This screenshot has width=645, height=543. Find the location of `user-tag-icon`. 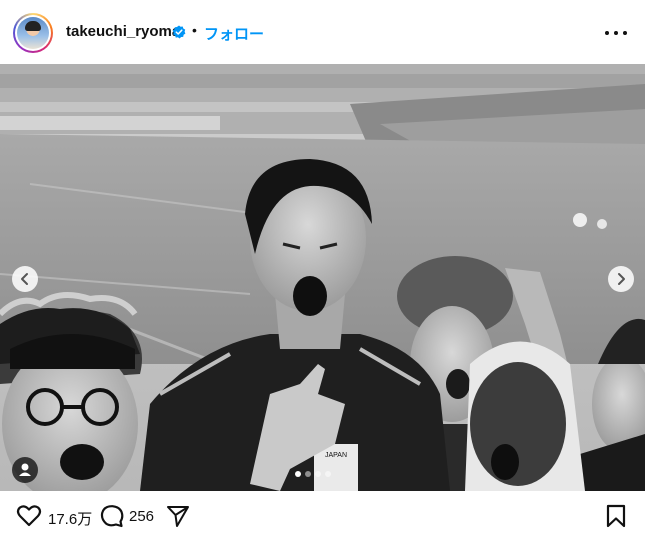

user-tag-icon is located at coordinates (25, 470).